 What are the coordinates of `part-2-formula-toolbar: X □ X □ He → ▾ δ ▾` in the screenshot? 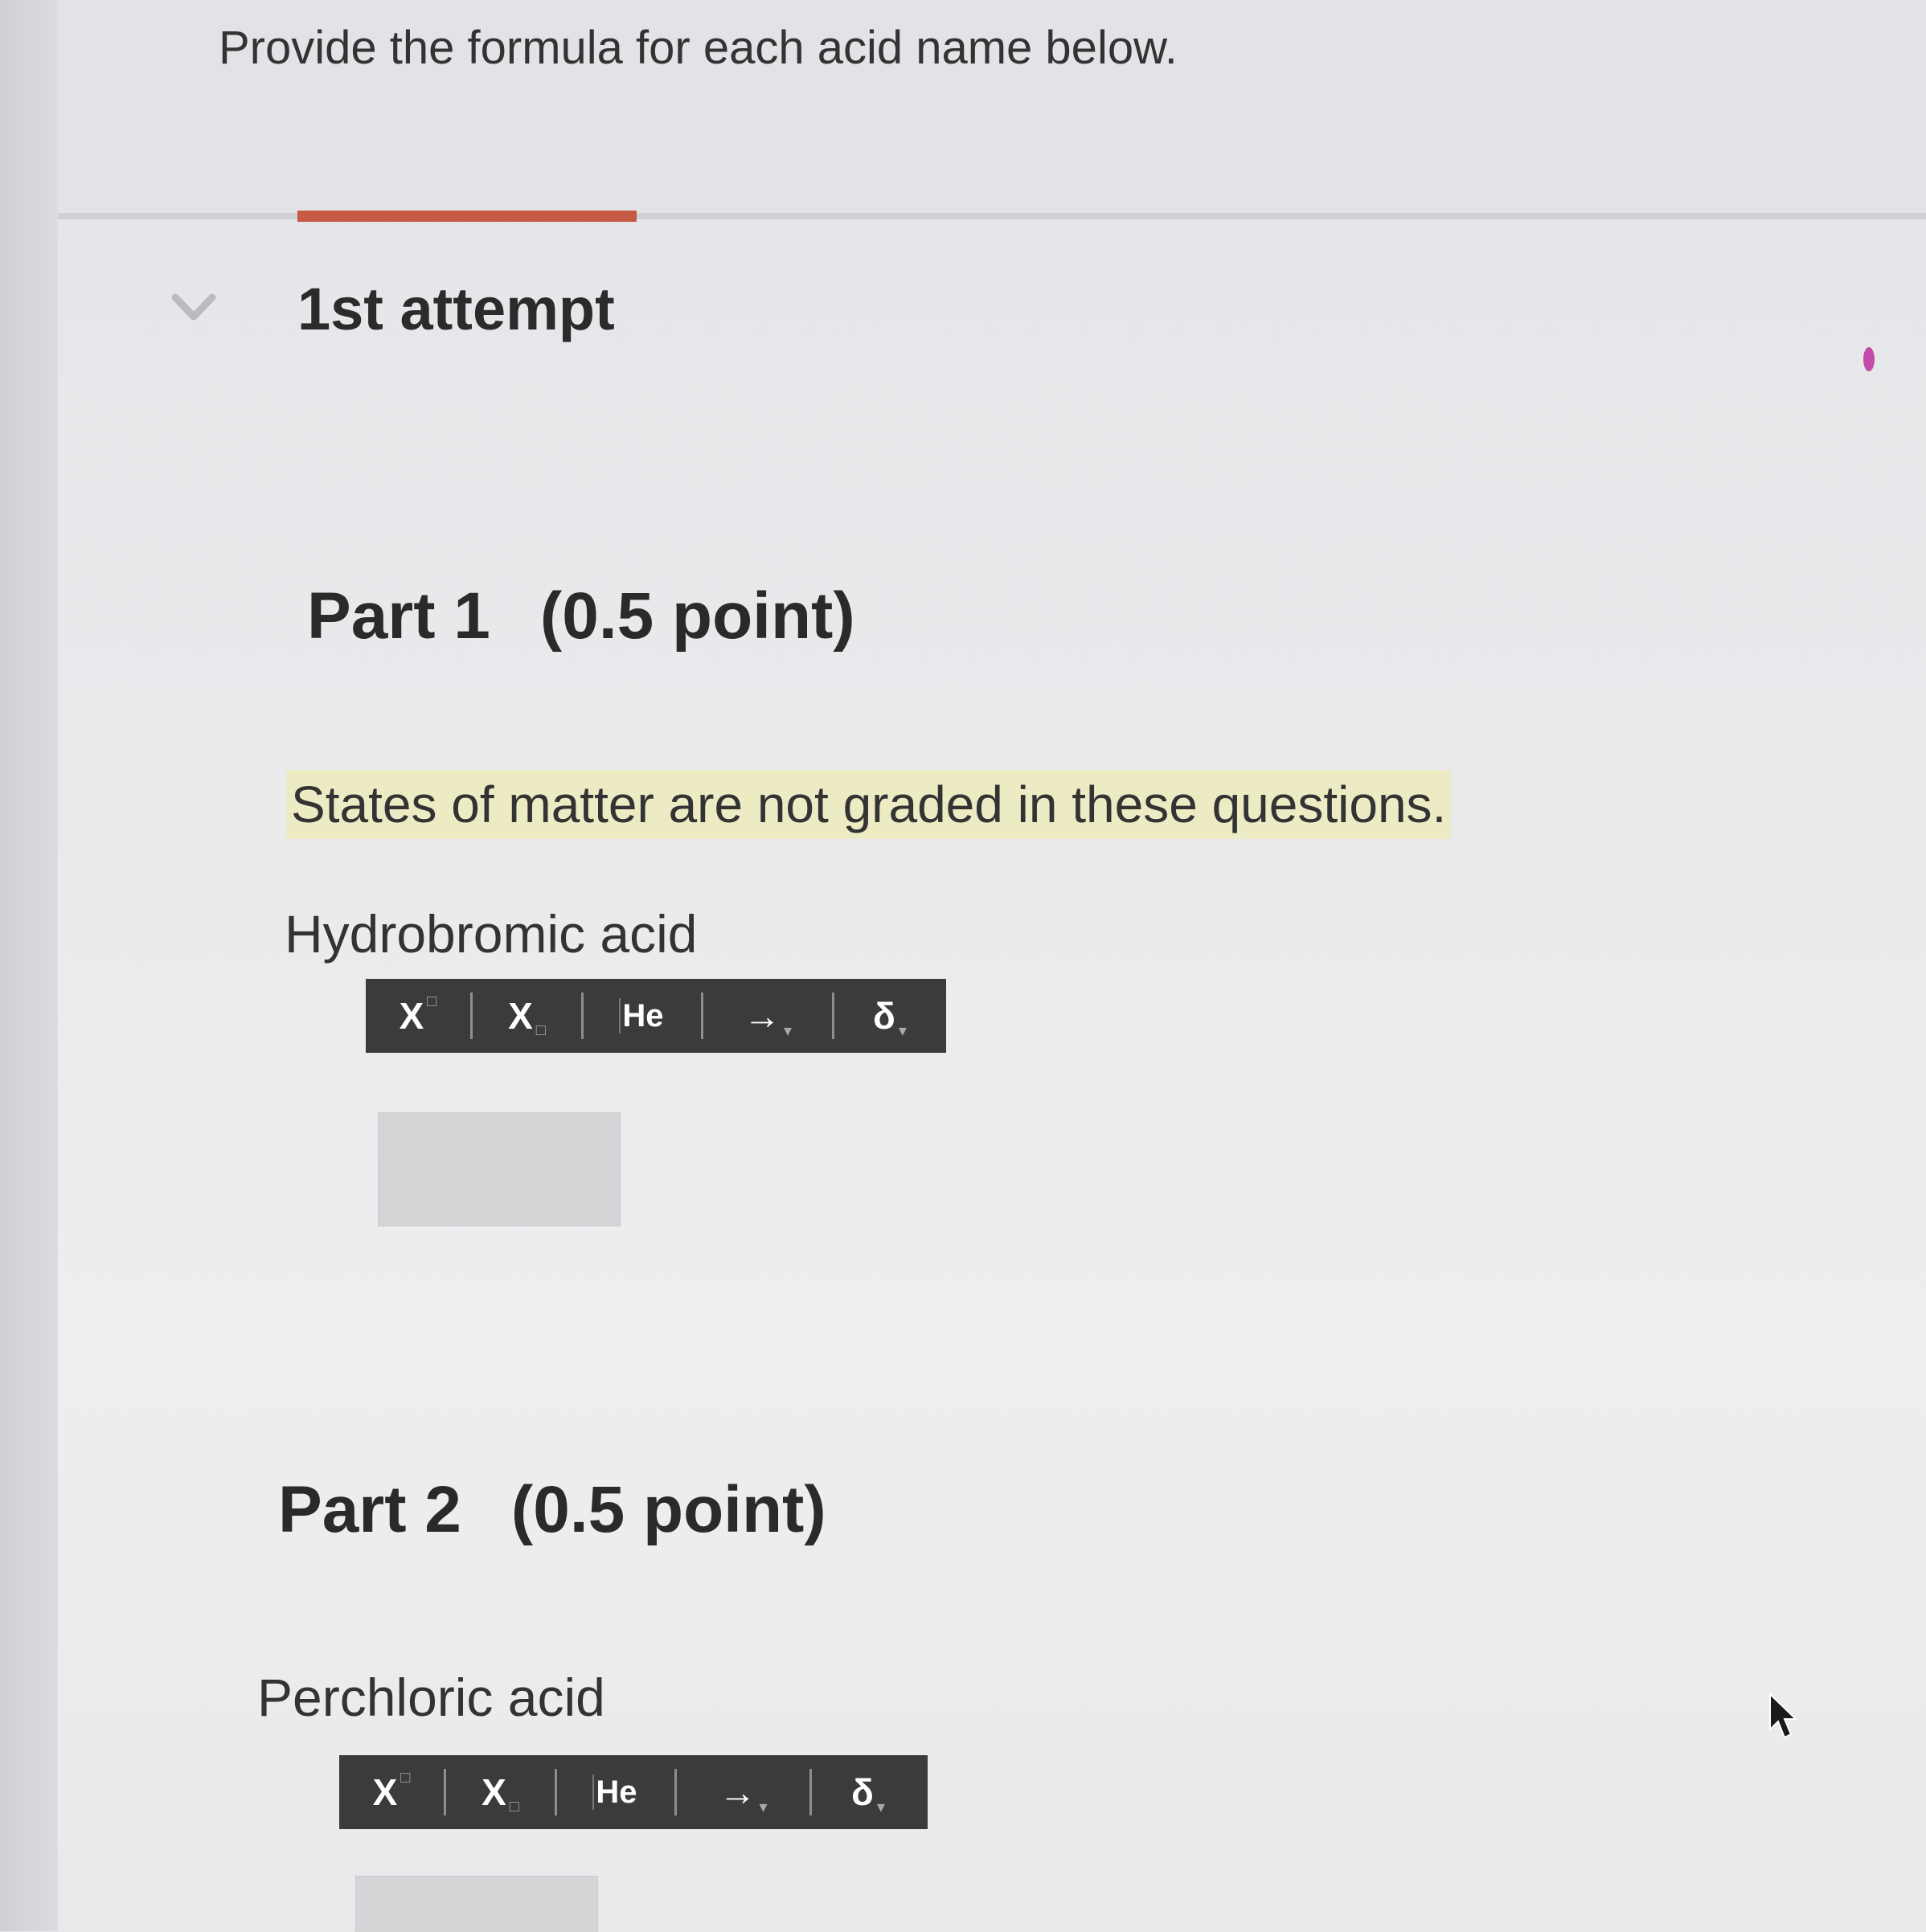 It's located at (633, 1792).